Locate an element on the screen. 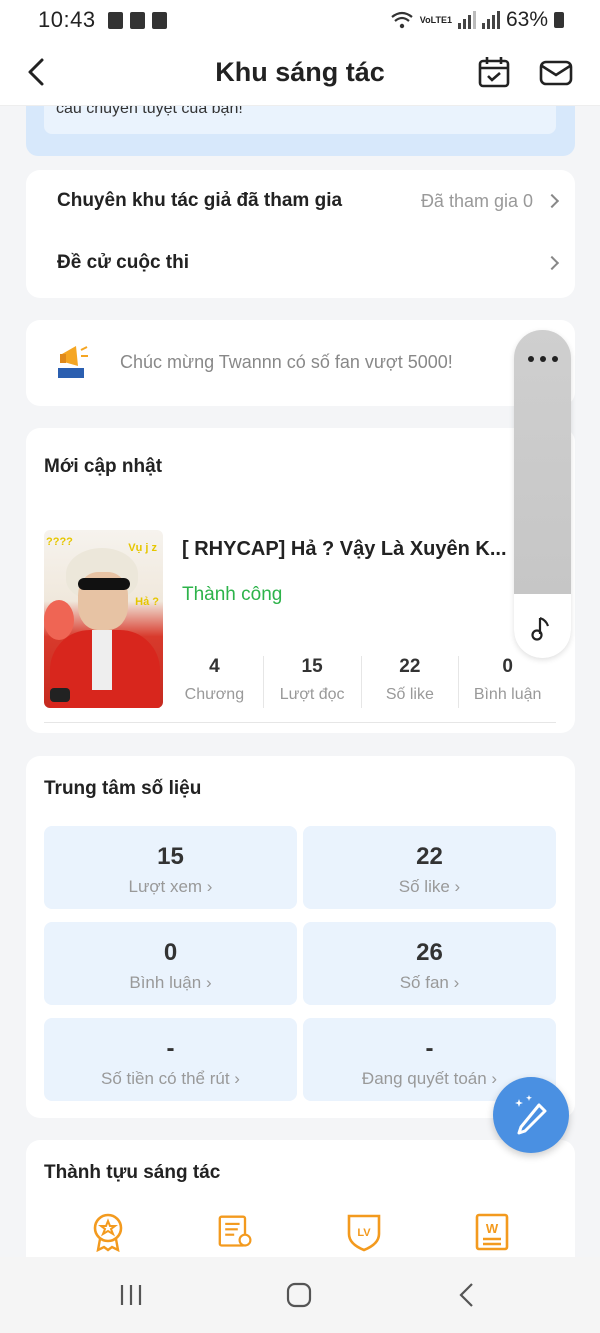 The height and width of the screenshot is (1333, 600). tile-label: Lượt xem › is located at coordinates (170, 886).